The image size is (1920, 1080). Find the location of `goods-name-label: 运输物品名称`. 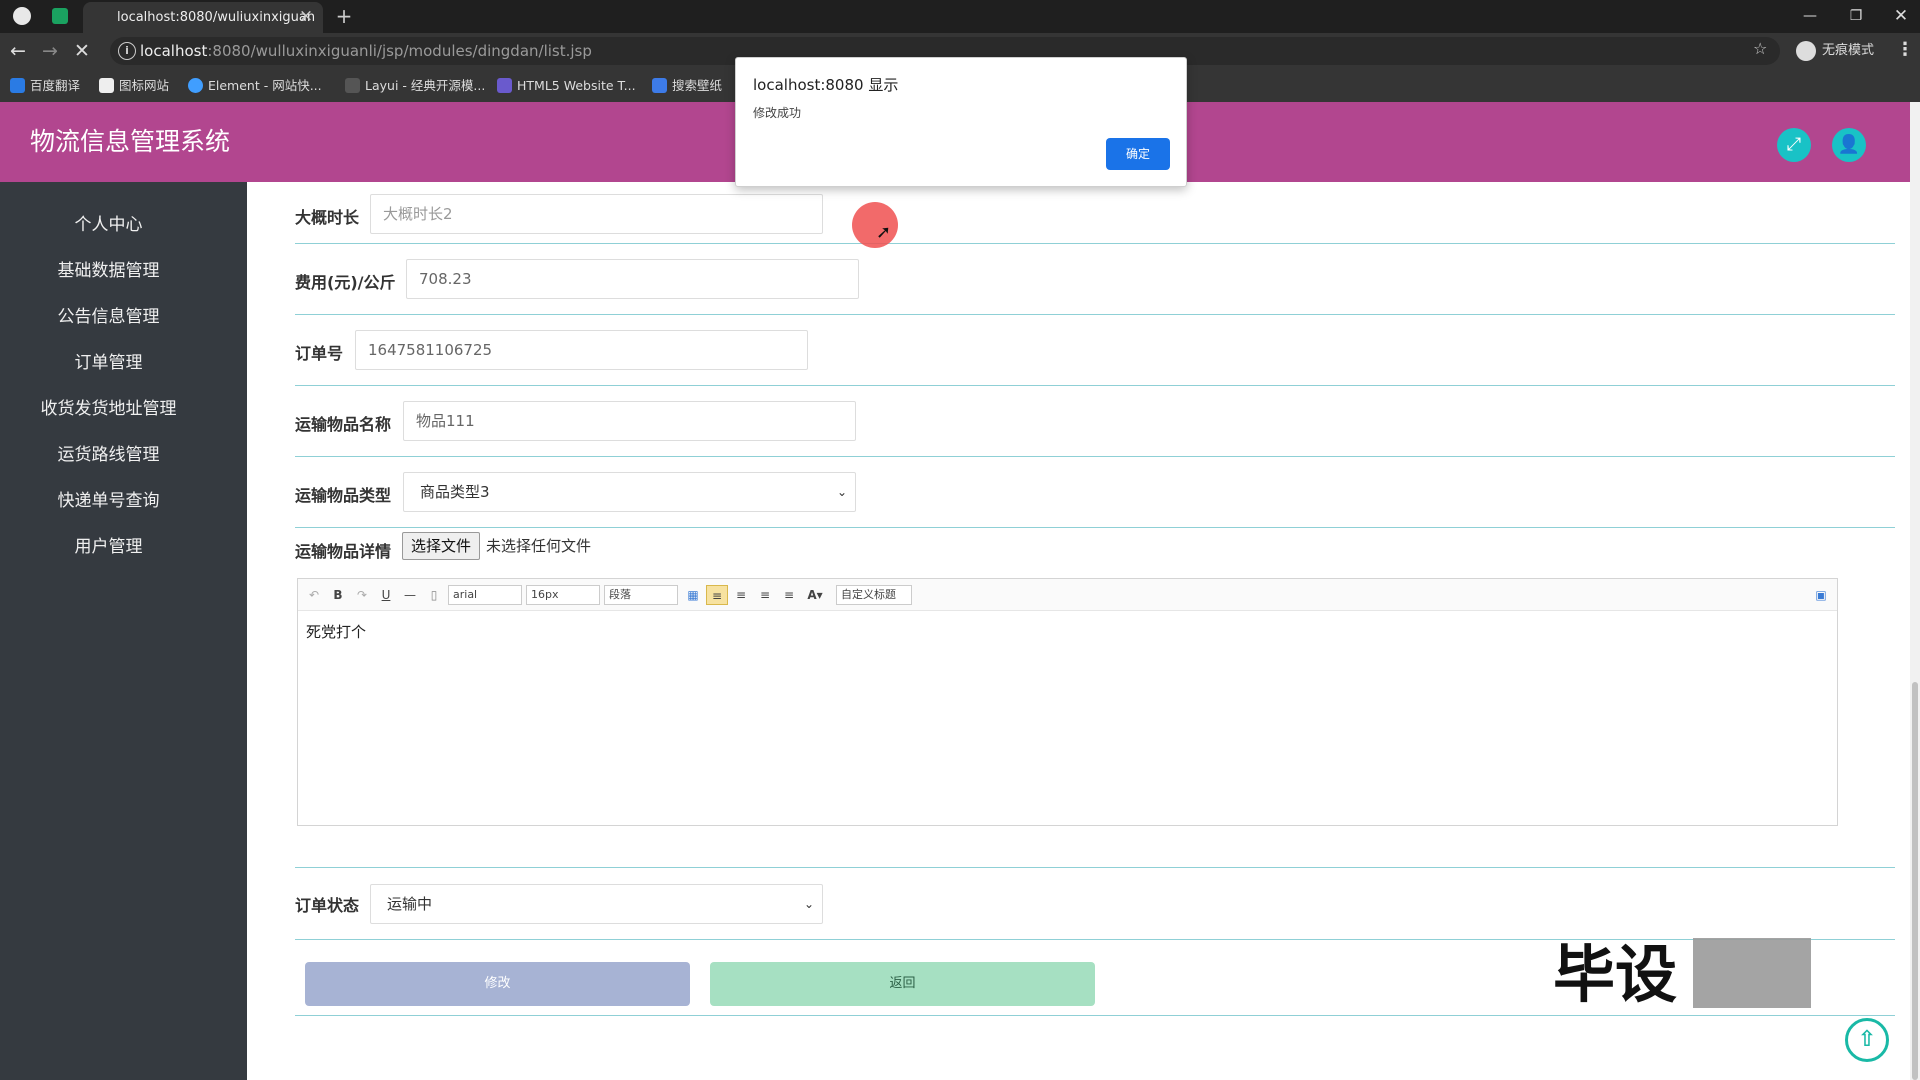

goods-name-label: 运输物品名称 is located at coordinates (343, 424).